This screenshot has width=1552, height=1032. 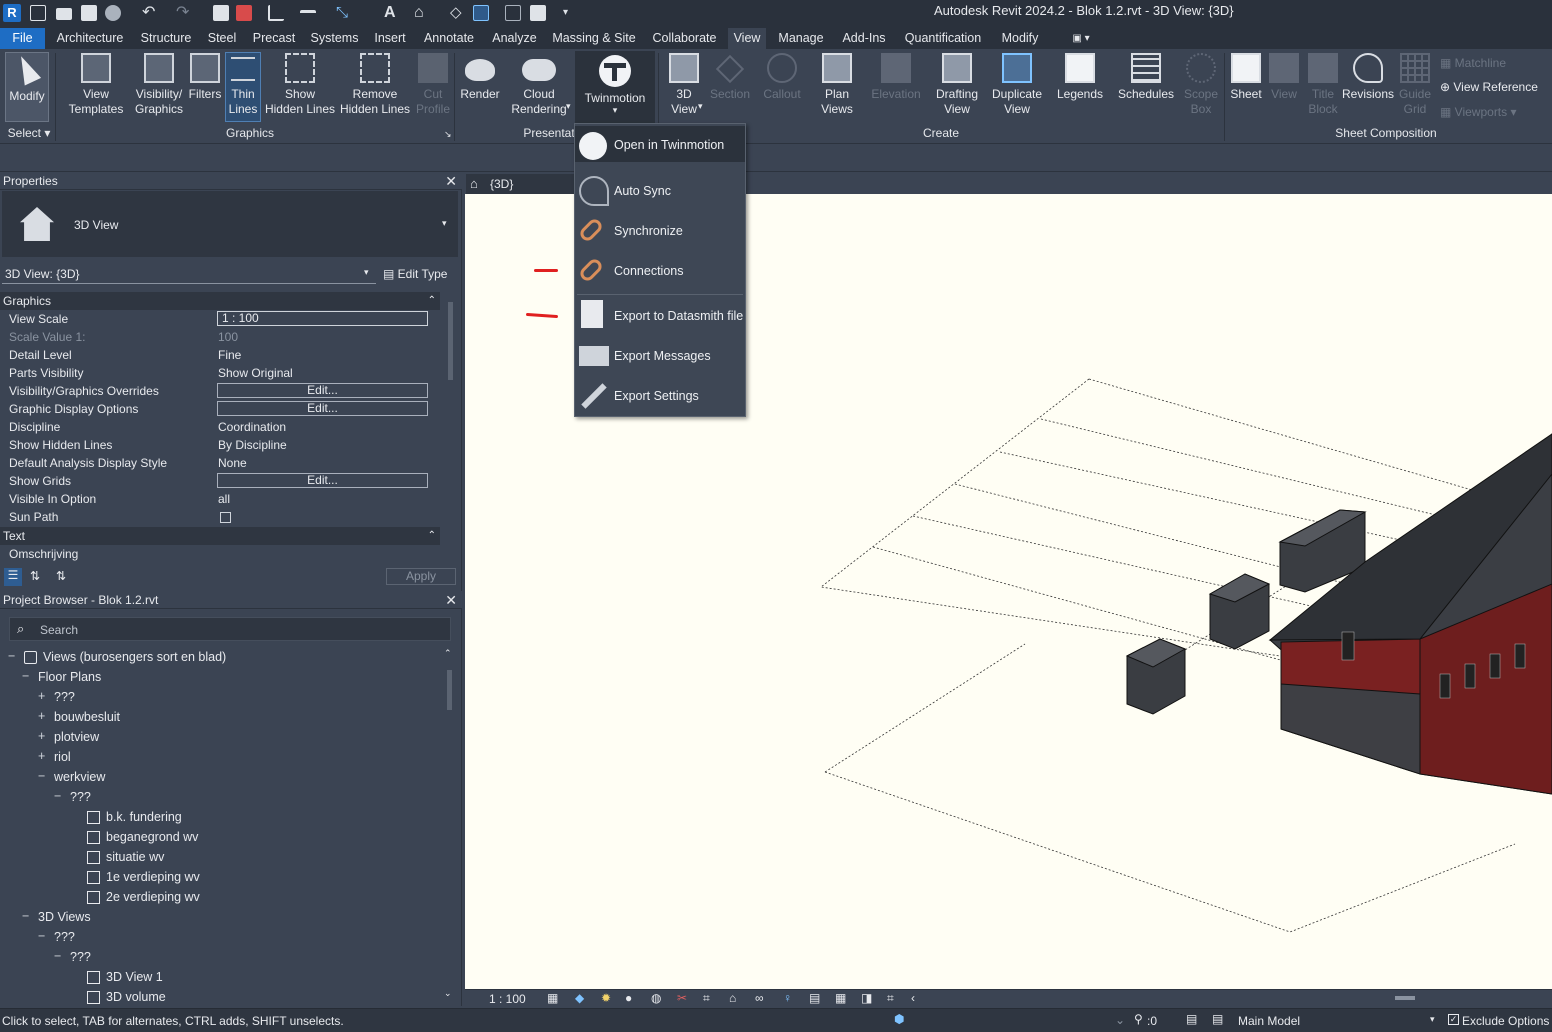 I want to click on save-icon, so click(x=89, y=13).